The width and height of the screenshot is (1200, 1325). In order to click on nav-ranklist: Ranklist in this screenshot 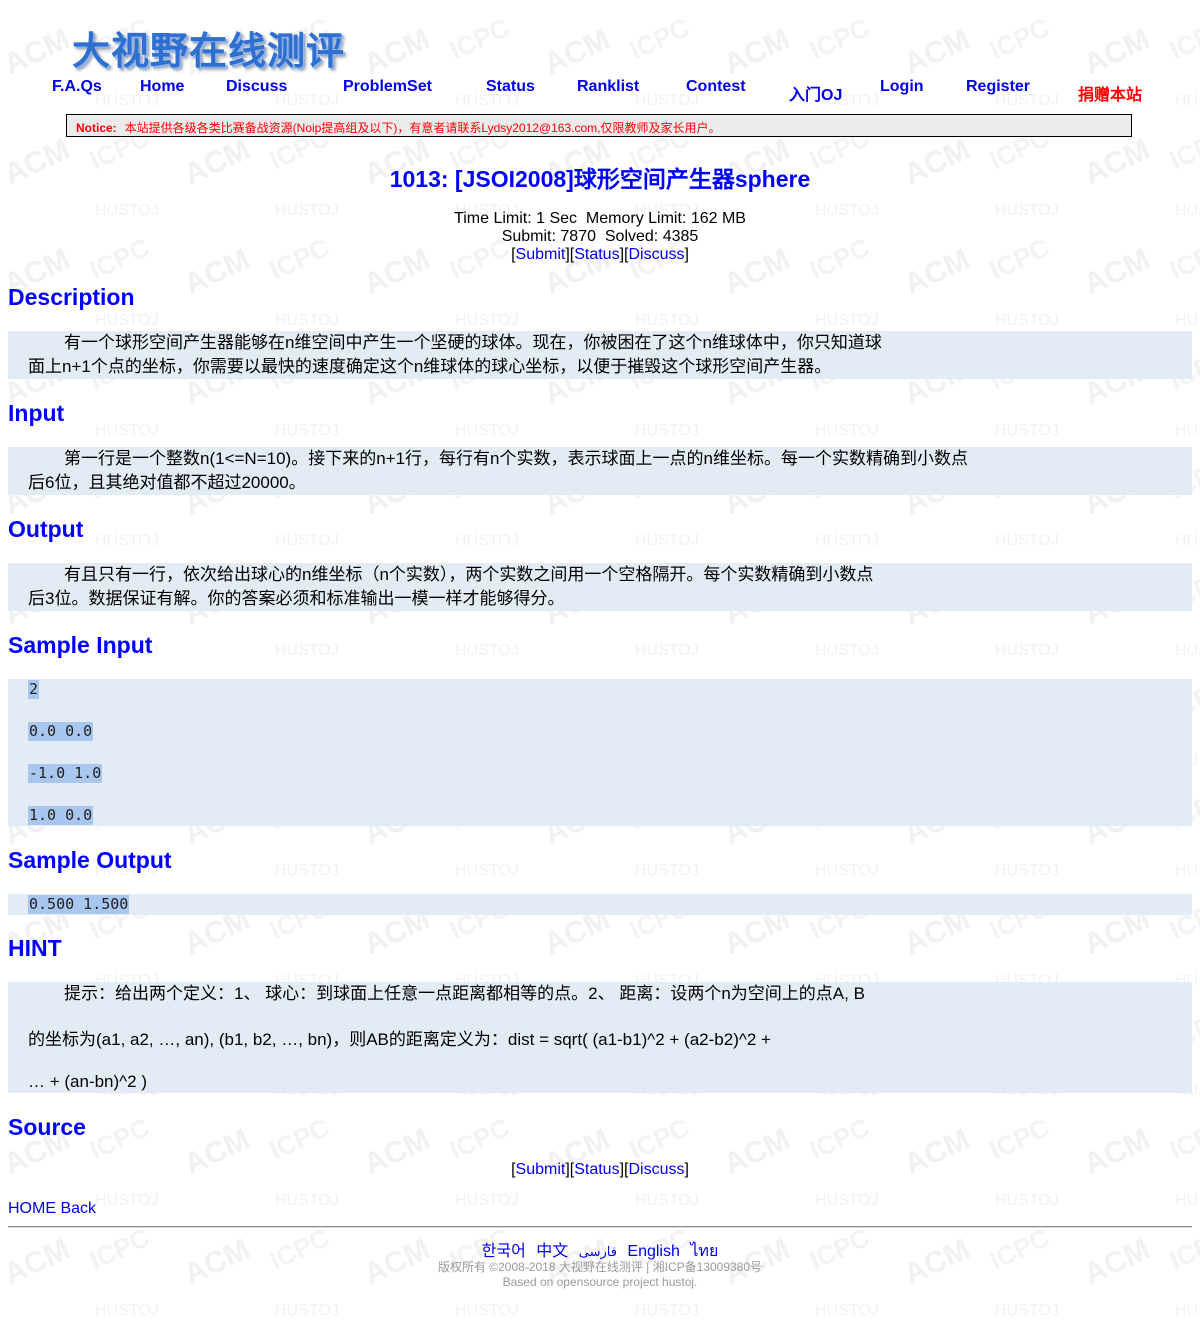, I will do `click(608, 87)`.